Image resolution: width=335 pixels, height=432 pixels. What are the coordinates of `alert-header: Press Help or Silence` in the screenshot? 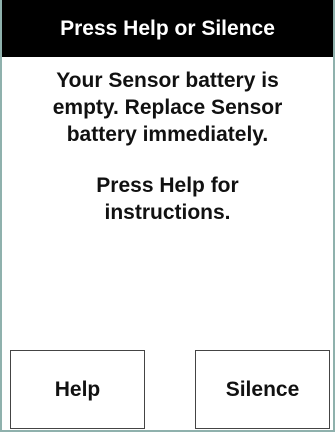 It's located at (167, 28).